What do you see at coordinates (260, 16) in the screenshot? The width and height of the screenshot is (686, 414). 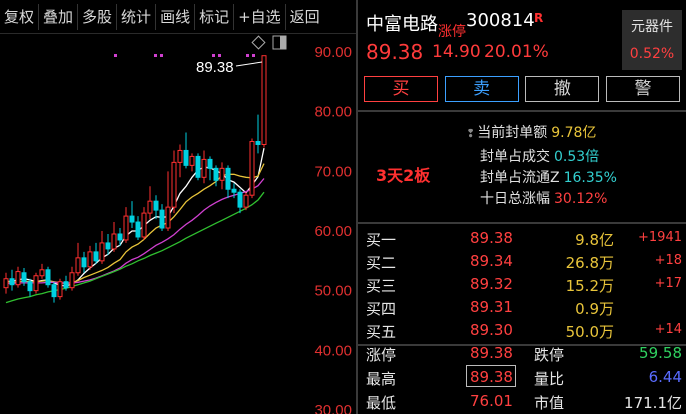 I see `toolbar-add-watchlist-button: +自选` at bounding box center [260, 16].